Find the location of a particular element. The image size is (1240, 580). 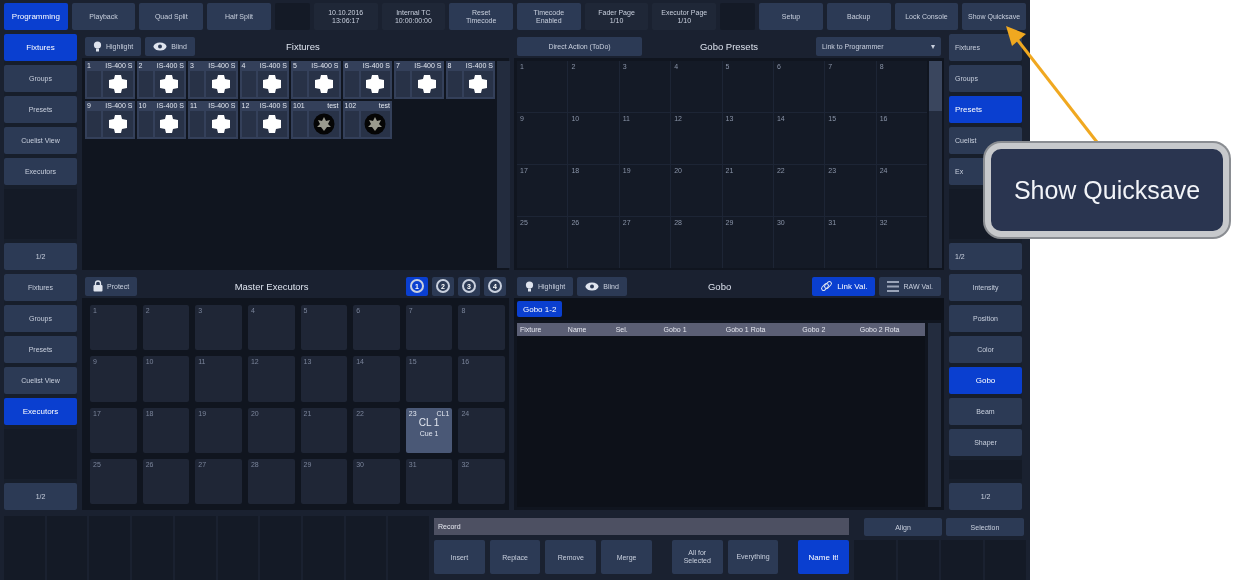

callout-label: Show Quicksave is located at coordinates (1107, 190).